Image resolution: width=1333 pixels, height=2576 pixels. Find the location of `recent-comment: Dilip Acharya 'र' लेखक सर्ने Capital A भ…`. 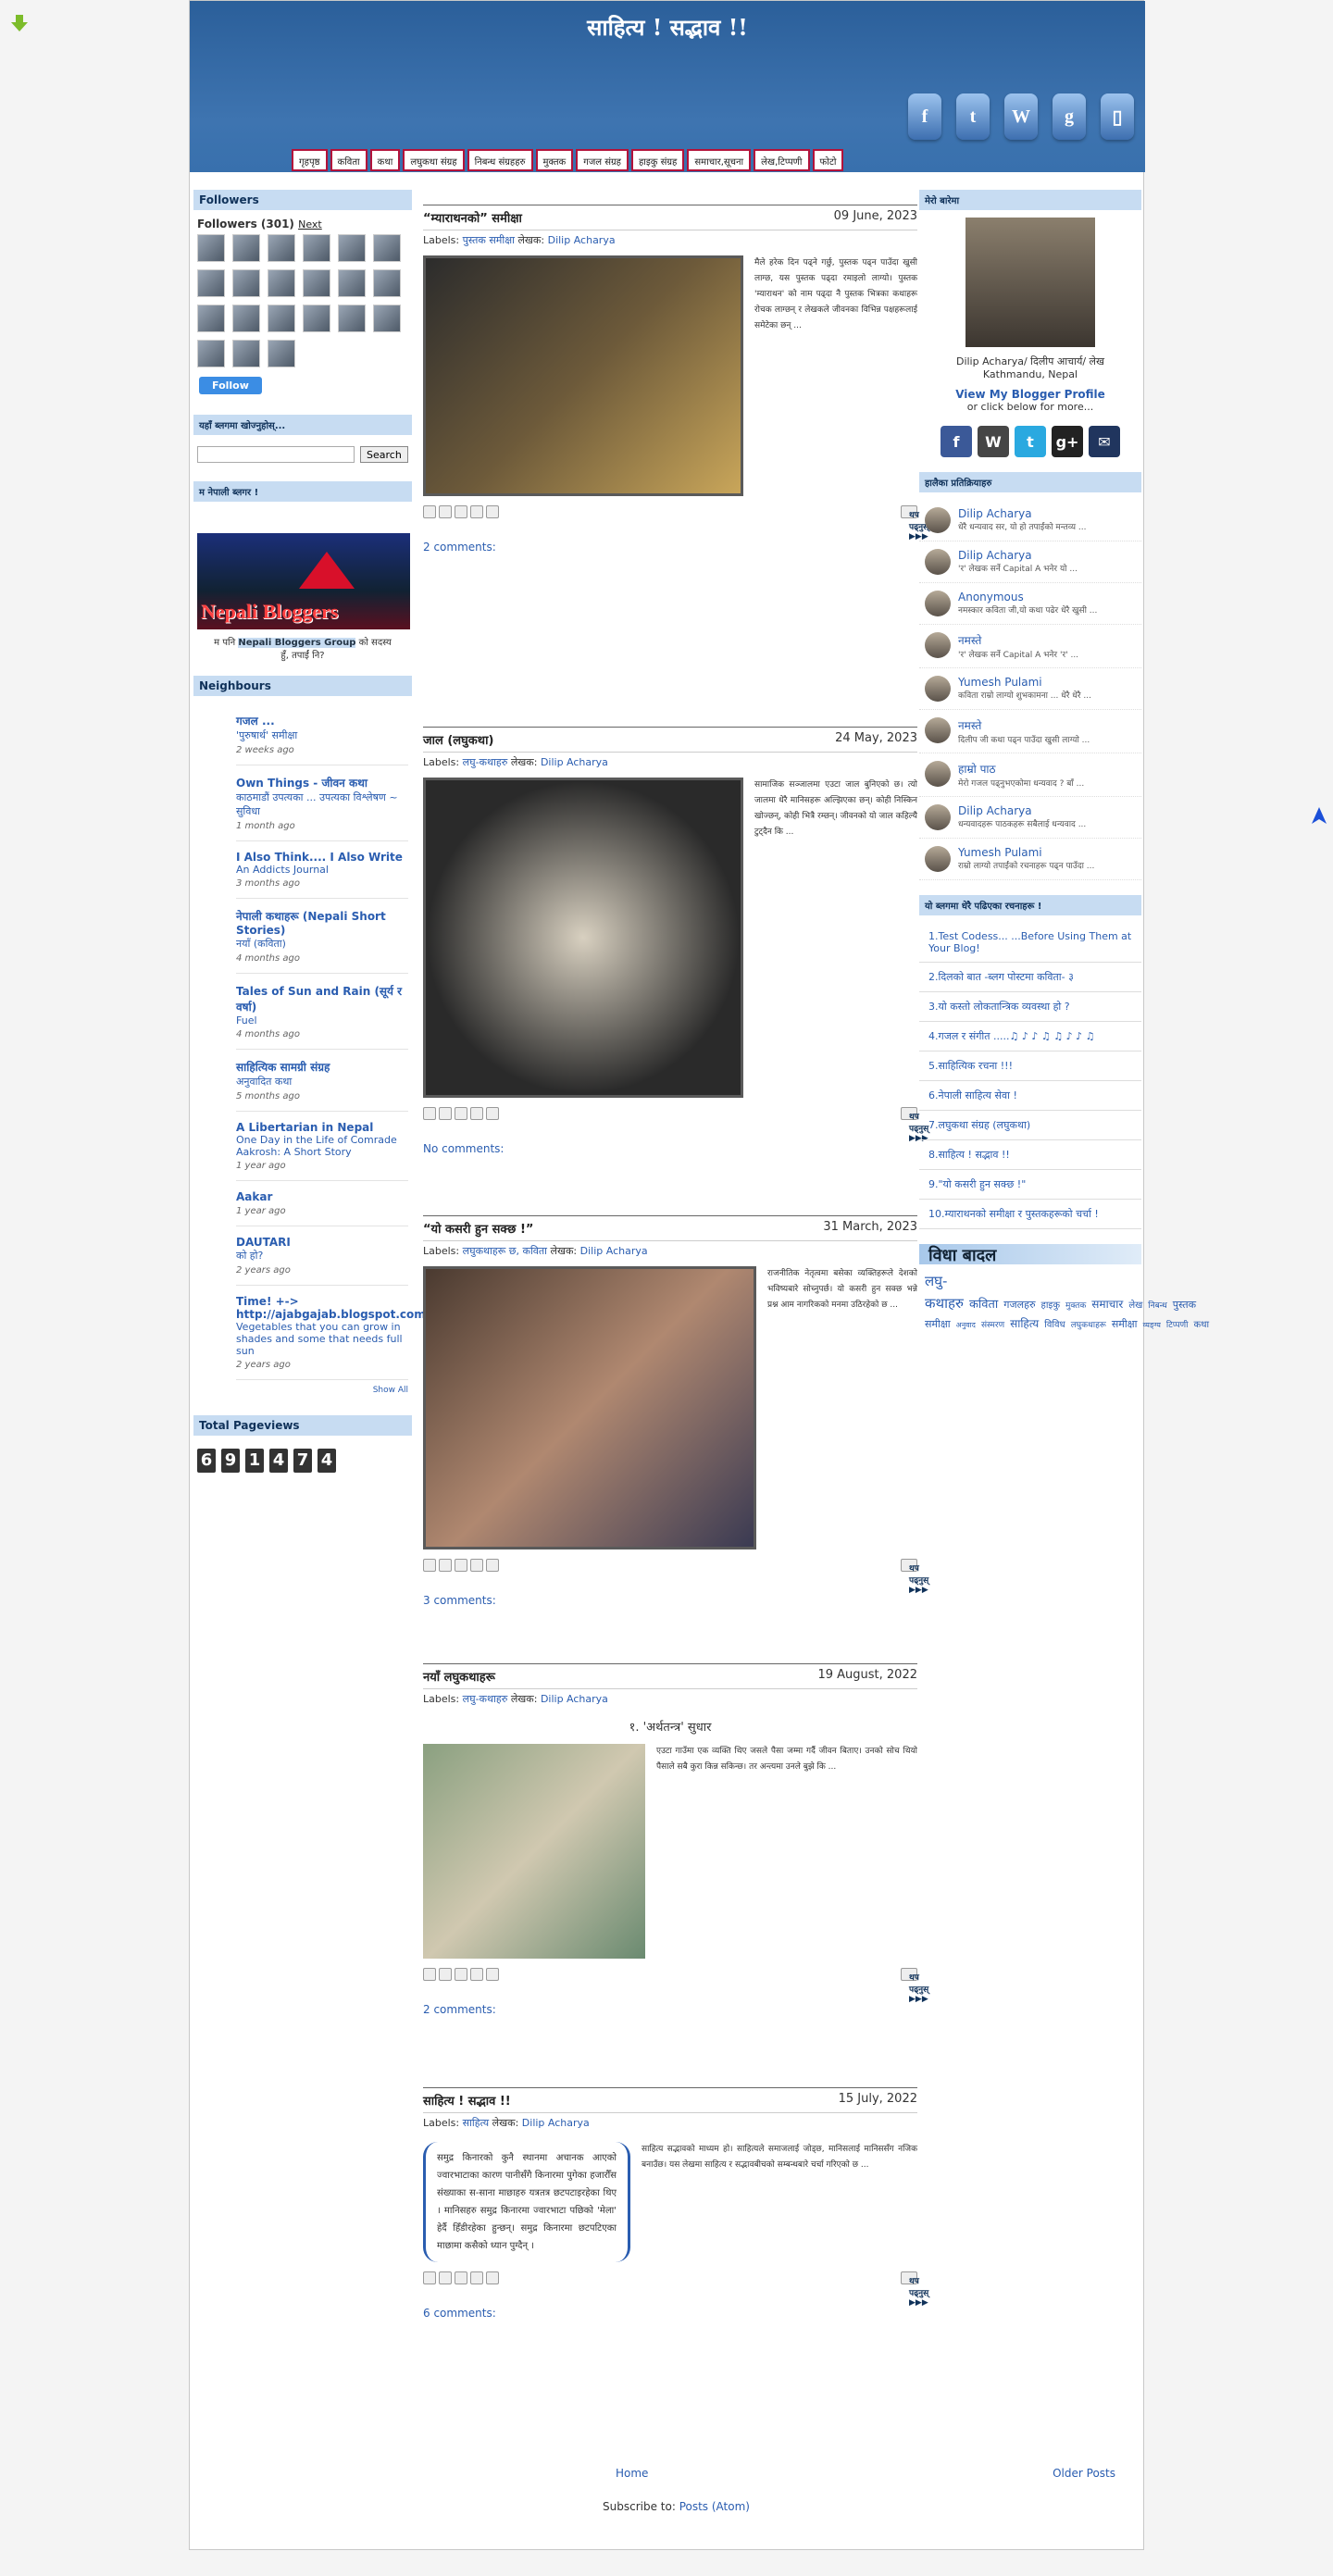

recent-comment: Dilip Acharya 'र' लेखक सर्ने Capital A भ… is located at coordinates (1030, 562).